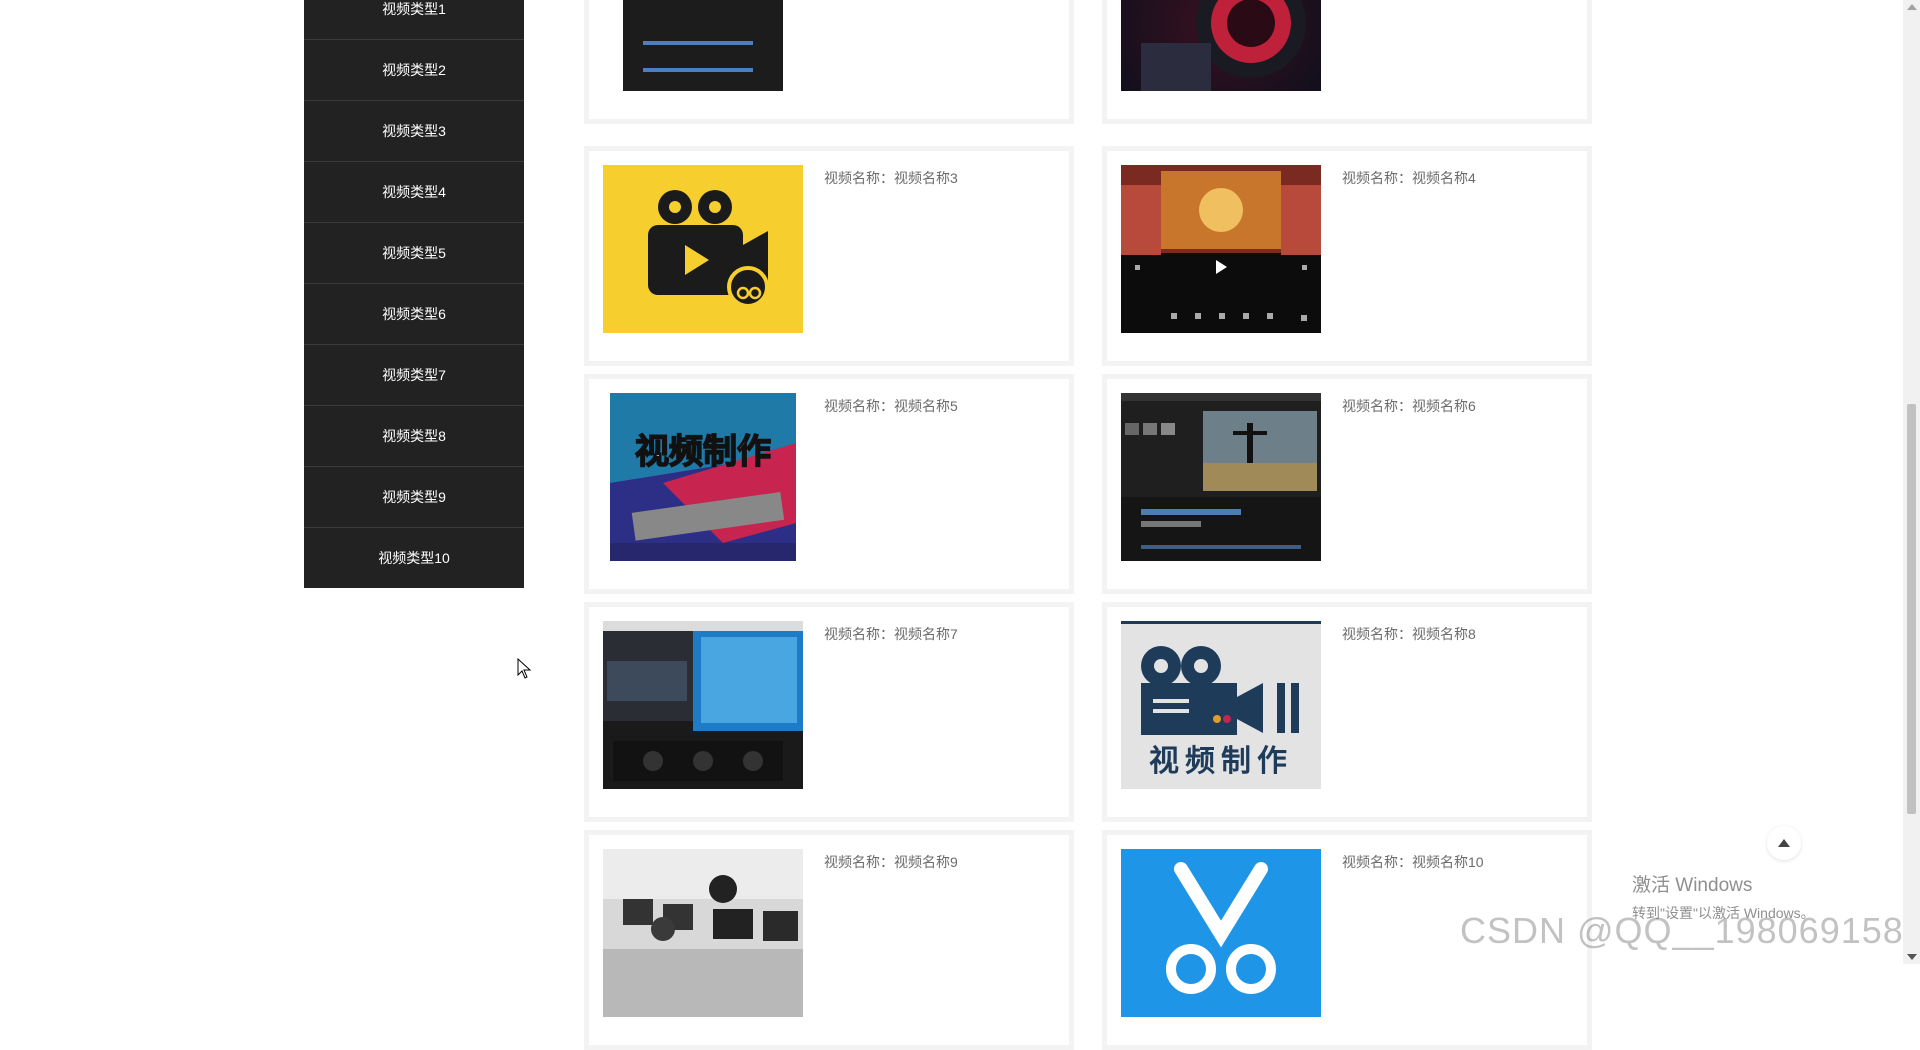 This screenshot has width=1920, height=1050. I want to click on video-card: 视频制作 视频名称：视频名称8, so click(1347, 712).